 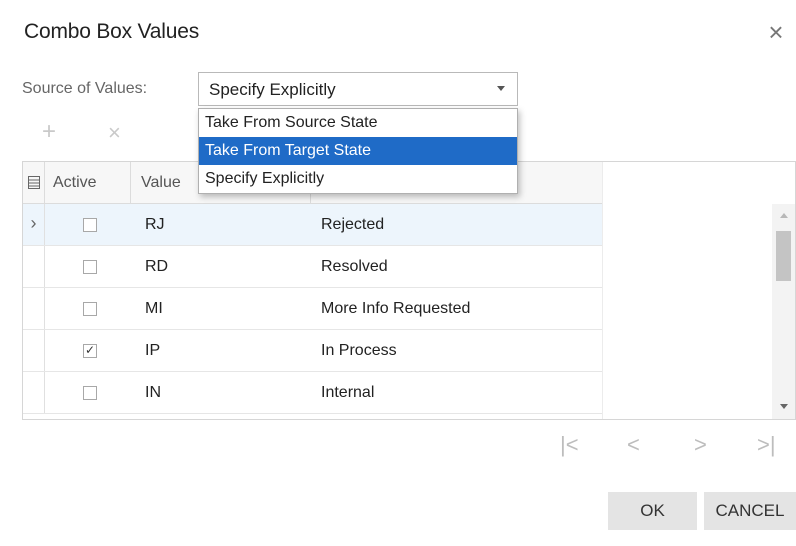 I want to click on value-cell: IP, so click(x=152, y=350).